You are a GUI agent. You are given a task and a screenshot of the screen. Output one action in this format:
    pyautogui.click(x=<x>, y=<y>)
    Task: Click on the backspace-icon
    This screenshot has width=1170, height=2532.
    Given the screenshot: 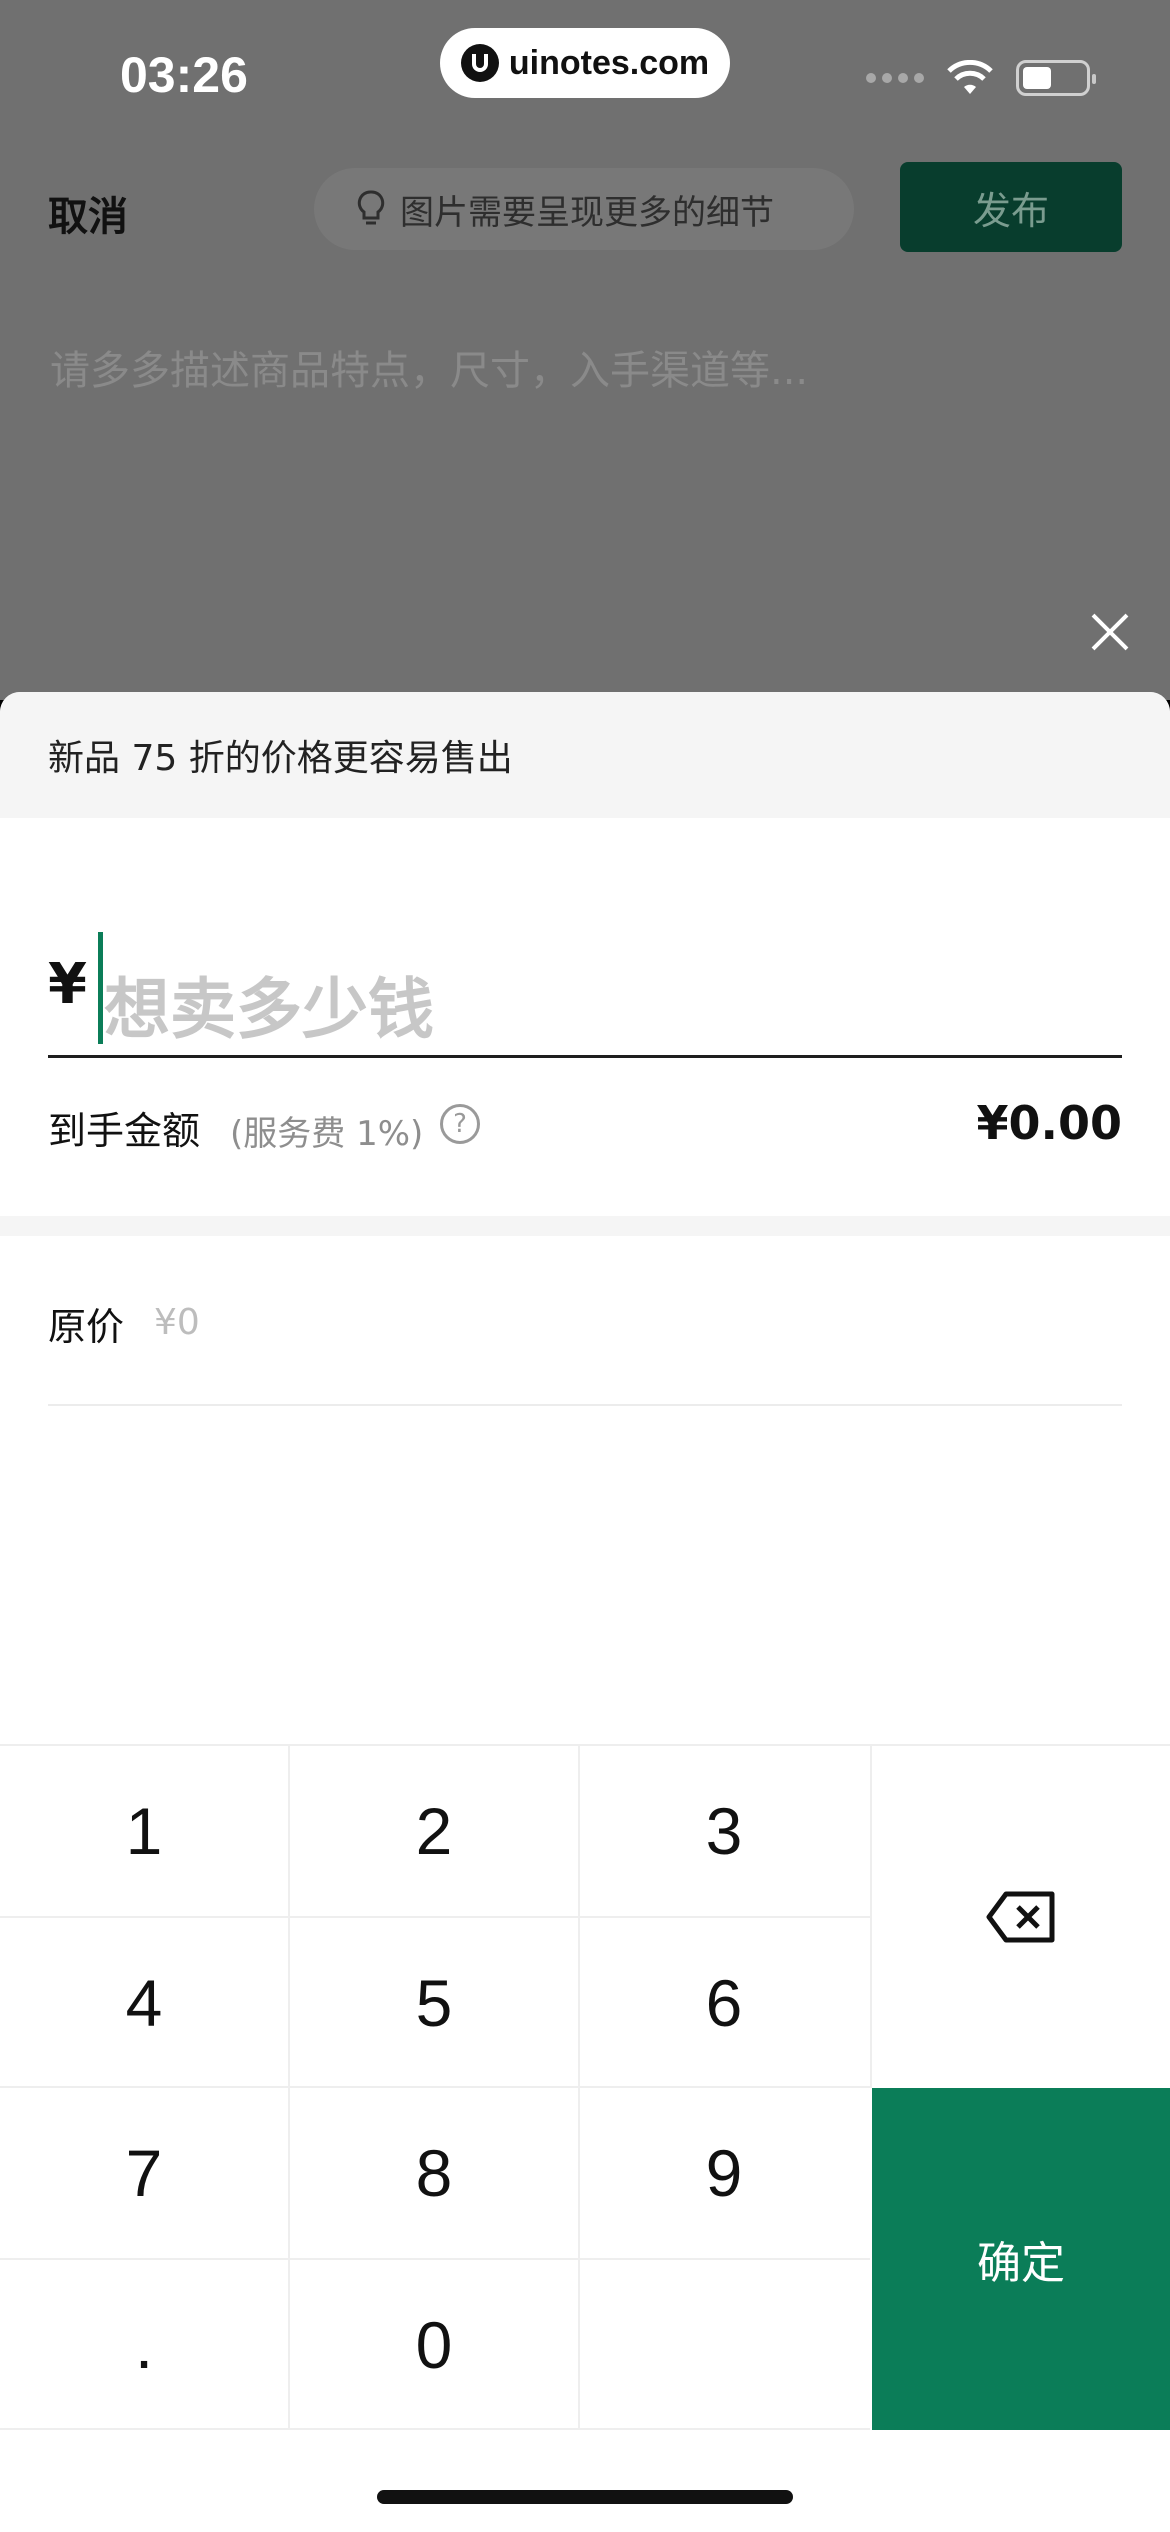 What is the action you would take?
    pyautogui.click(x=1020, y=1917)
    